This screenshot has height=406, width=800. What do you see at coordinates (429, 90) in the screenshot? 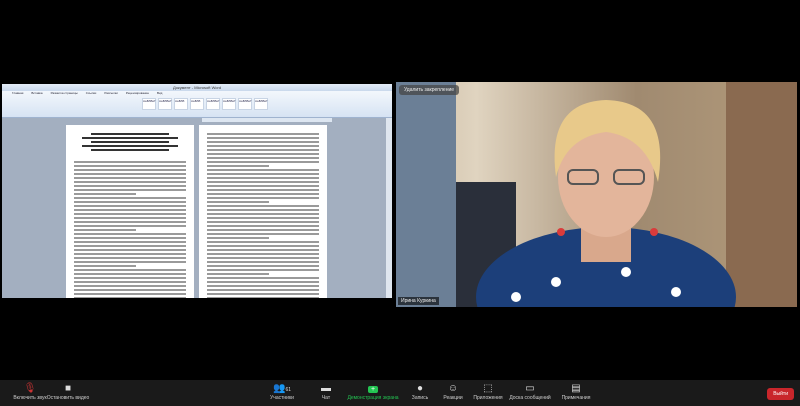
I see `unpin-button: Удалить закрепление` at bounding box center [429, 90].